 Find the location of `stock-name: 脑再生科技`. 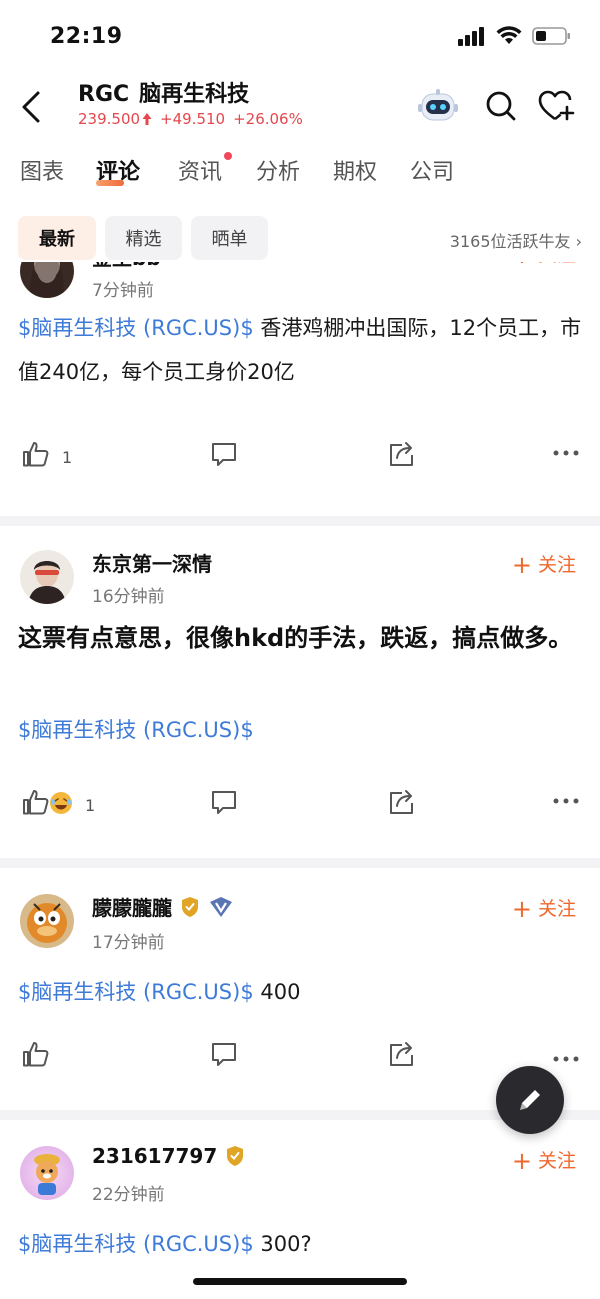

stock-name: 脑再生科技 is located at coordinates (194, 94).